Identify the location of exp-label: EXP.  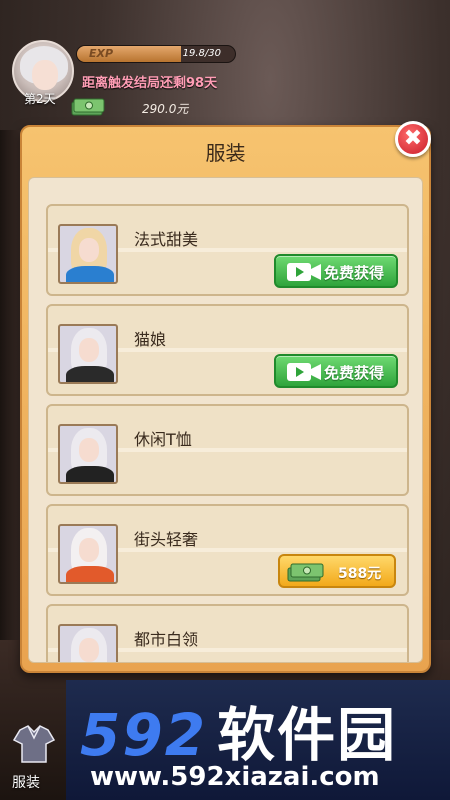
(101, 53).